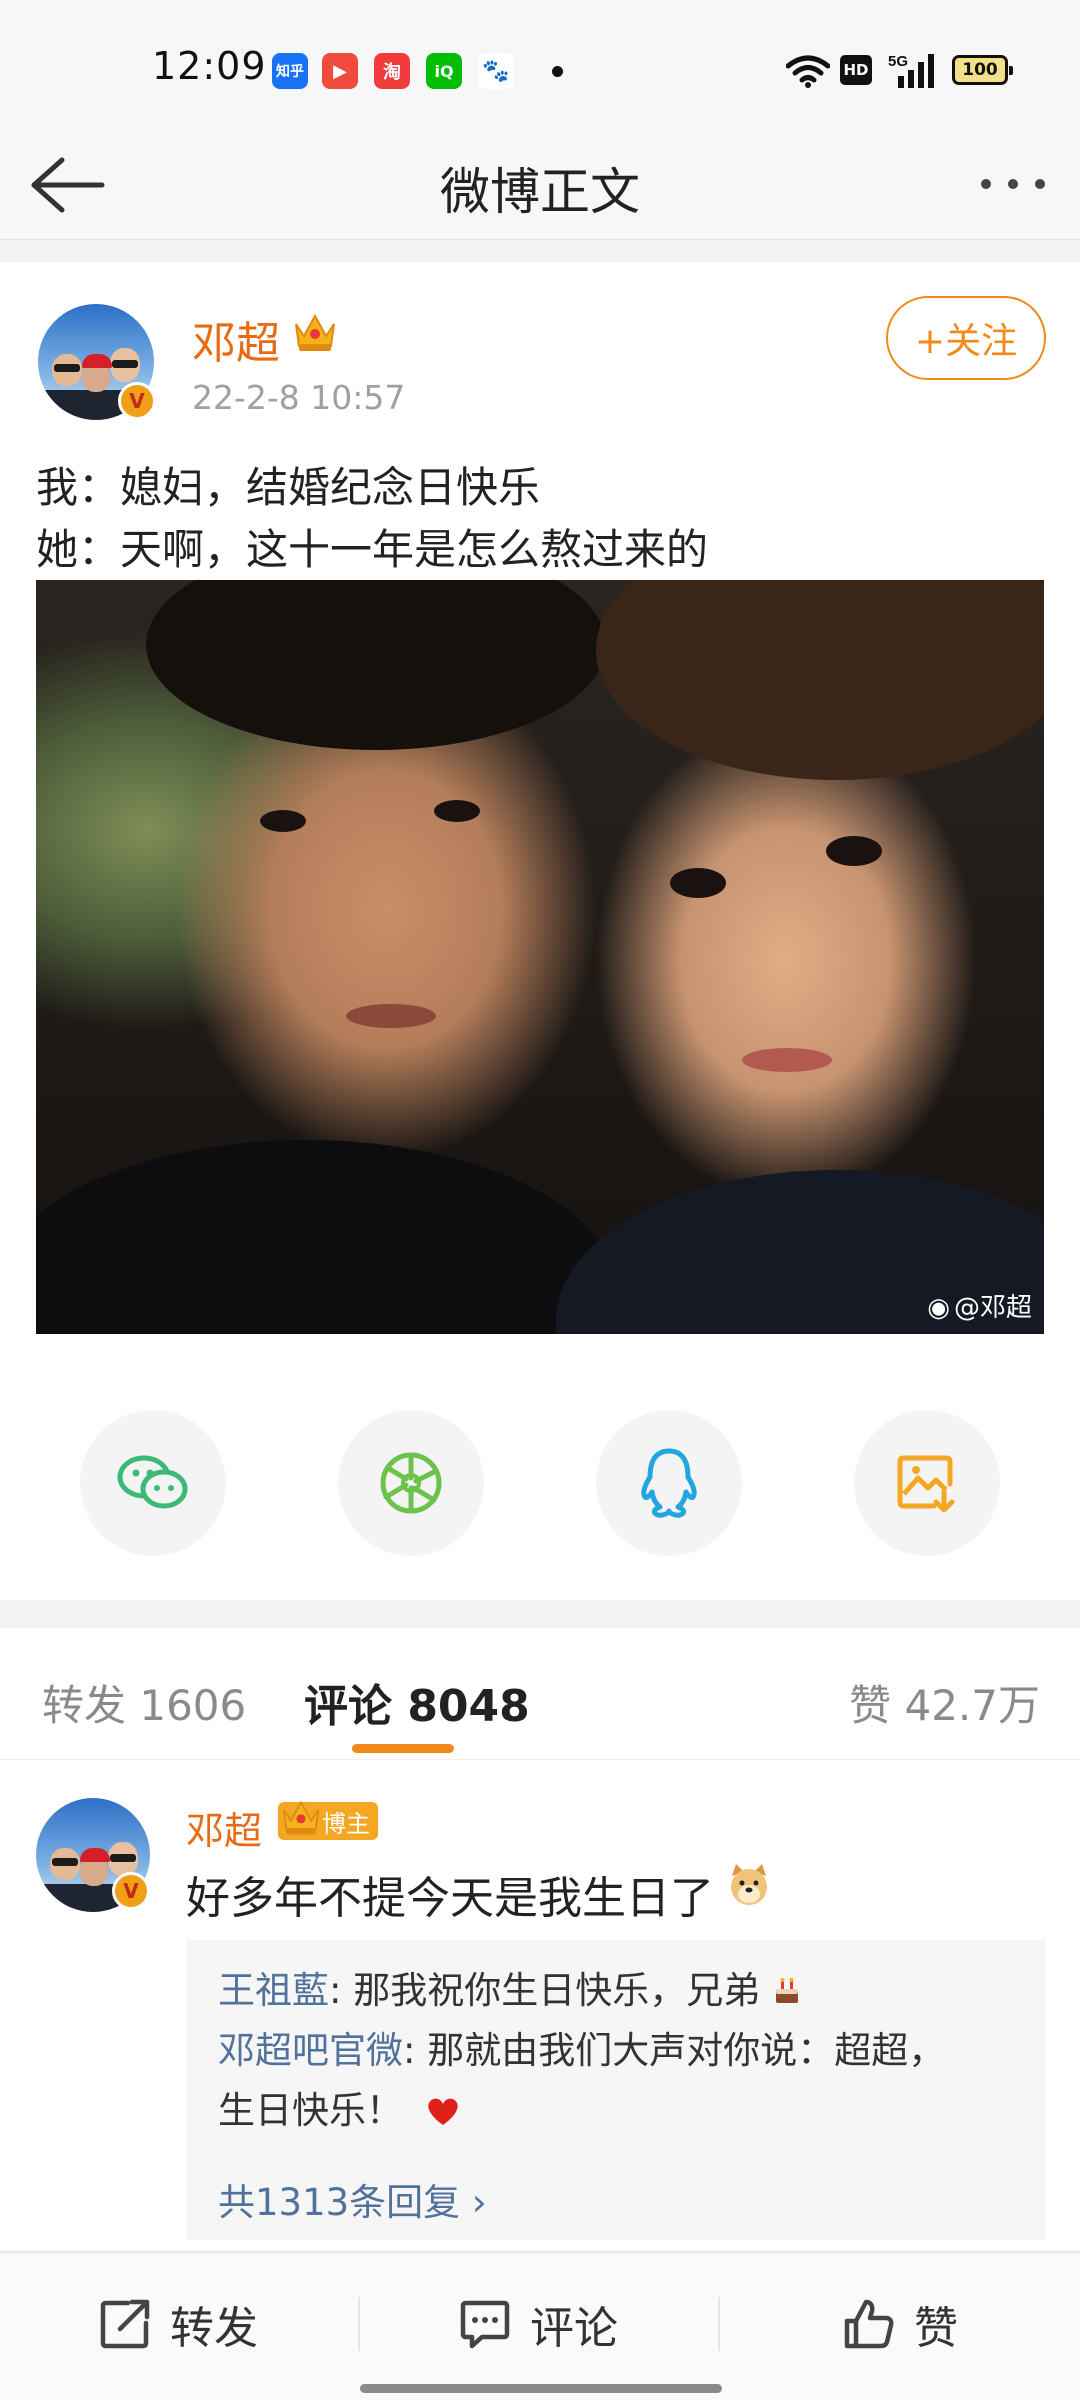  What do you see at coordinates (966, 338) in the screenshot?
I see `follow-button: +关注` at bounding box center [966, 338].